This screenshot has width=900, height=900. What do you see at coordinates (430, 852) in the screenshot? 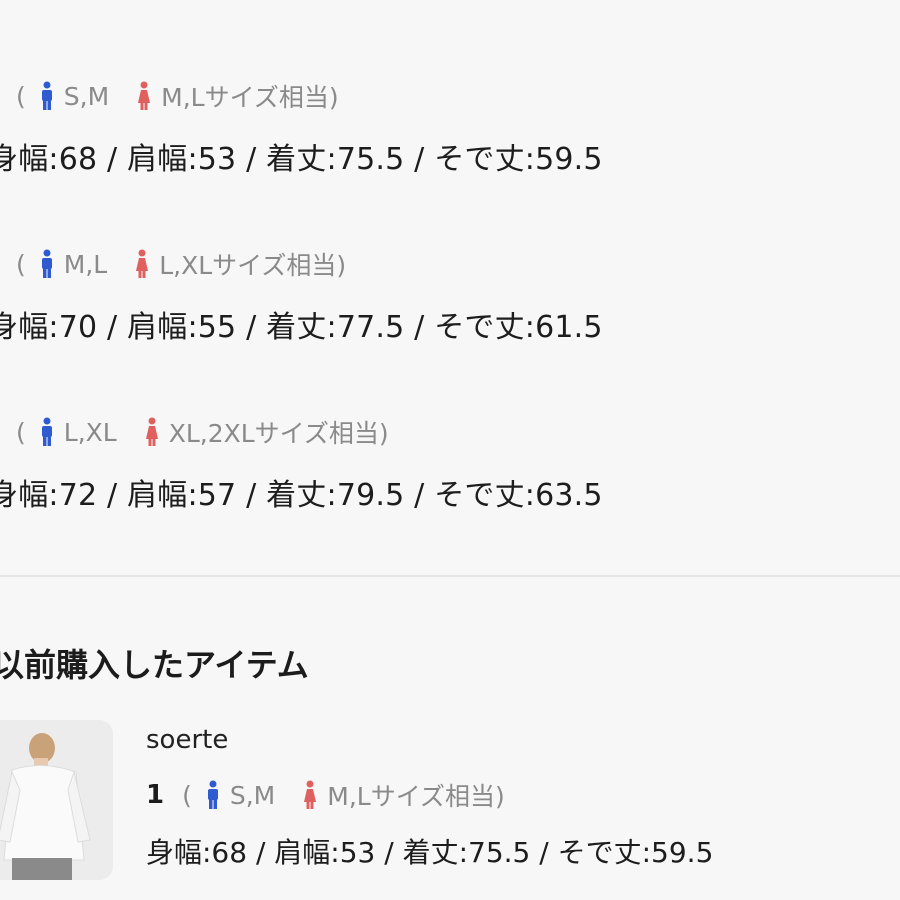
I see `item-measurements: 身幅:68 / 肩幅:53 / 着丈:75.5 / そで丈:59.5` at bounding box center [430, 852].